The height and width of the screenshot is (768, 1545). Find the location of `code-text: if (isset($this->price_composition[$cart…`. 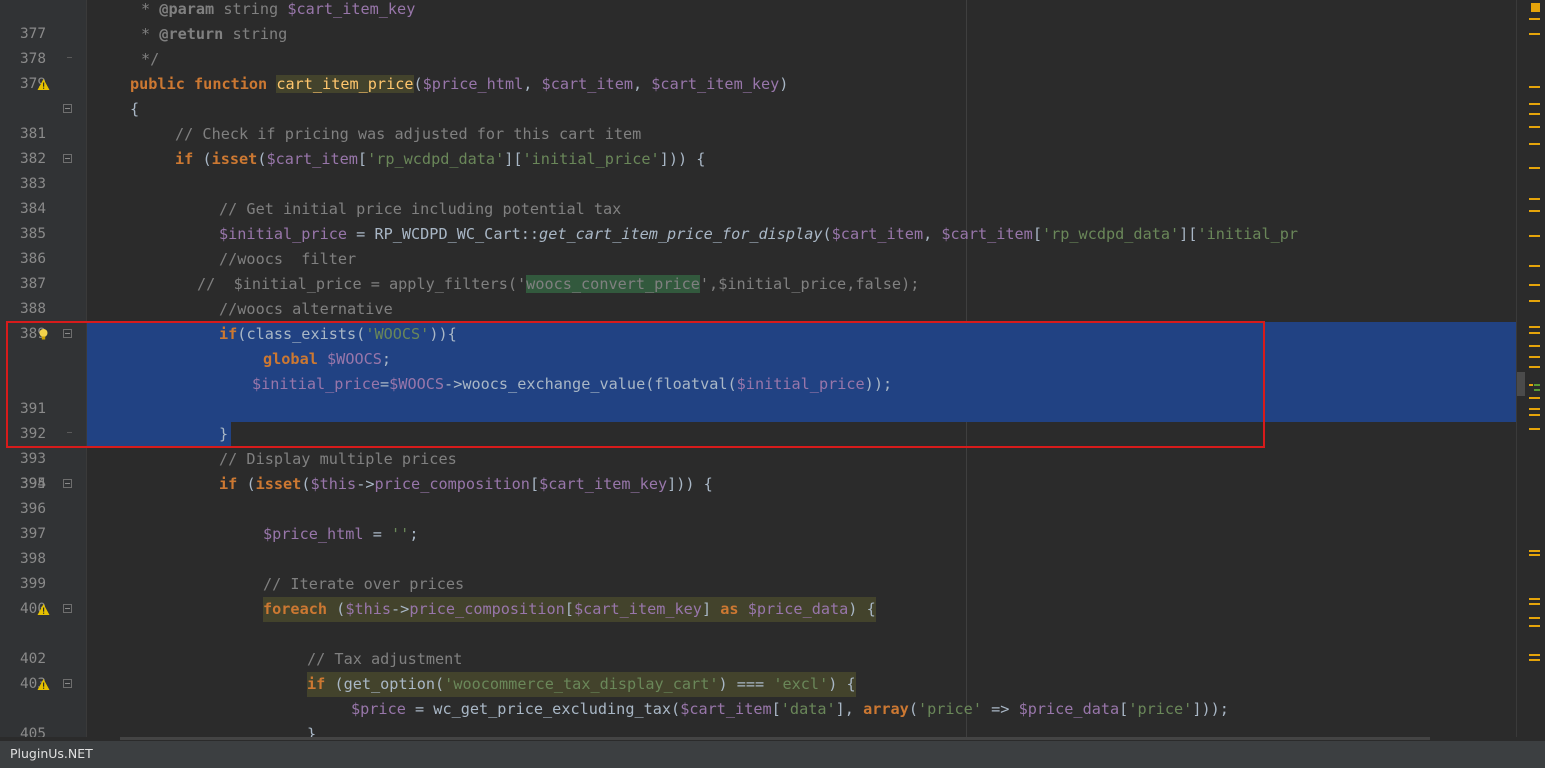

code-text: if (isset($this->price_composition[$cart… is located at coordinates (466, 484).